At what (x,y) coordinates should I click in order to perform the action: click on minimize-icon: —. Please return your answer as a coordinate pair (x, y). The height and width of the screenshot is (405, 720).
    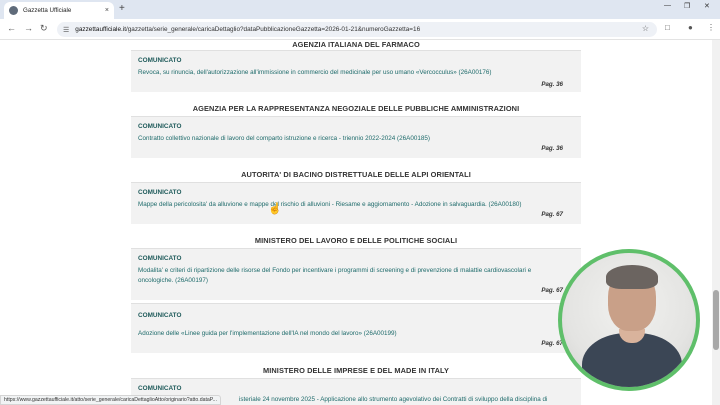
    Looking at the image, I should click on (667, 5).